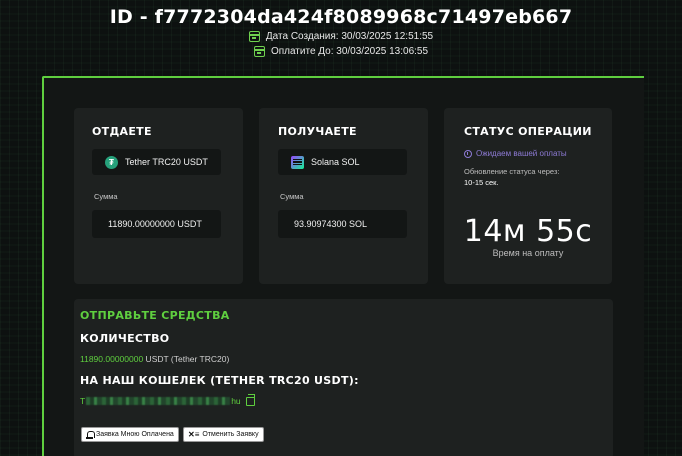 The width and height of the screenshot is (682, 456). I want to click on paid-button: Заявка Мною Оплачена, so click(130, 434).